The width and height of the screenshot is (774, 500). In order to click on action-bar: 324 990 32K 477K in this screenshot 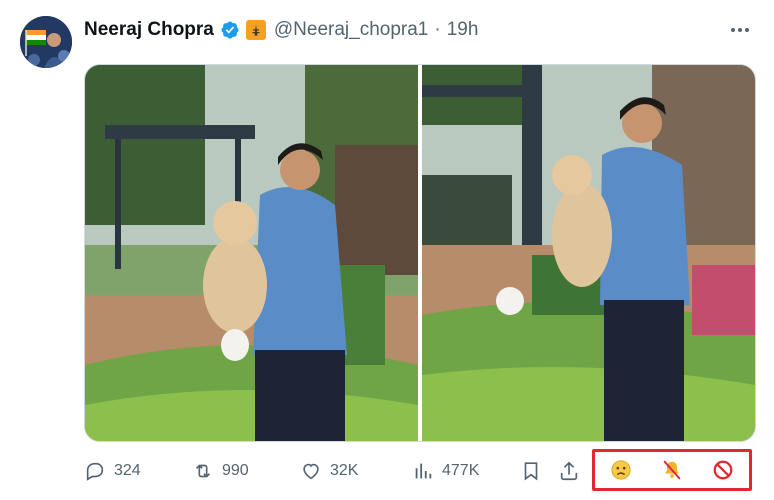, I will do `click(339, 471)`.